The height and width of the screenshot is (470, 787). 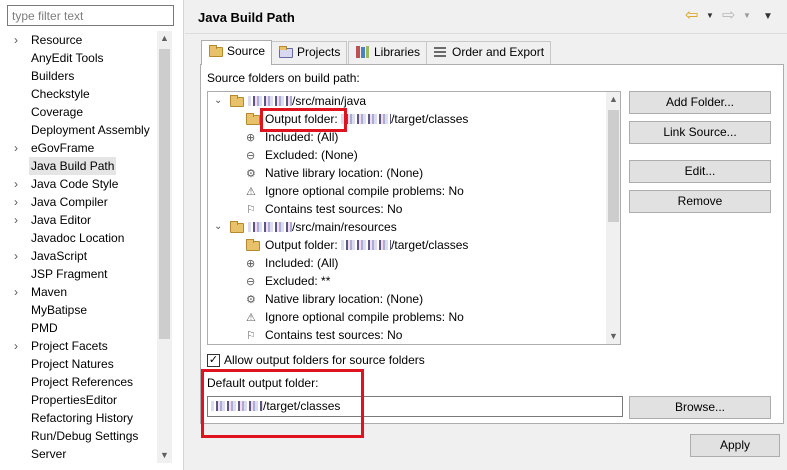 I want to click on pref-item-java-code-style: › Java Code Style, so click(x=86, y=184).